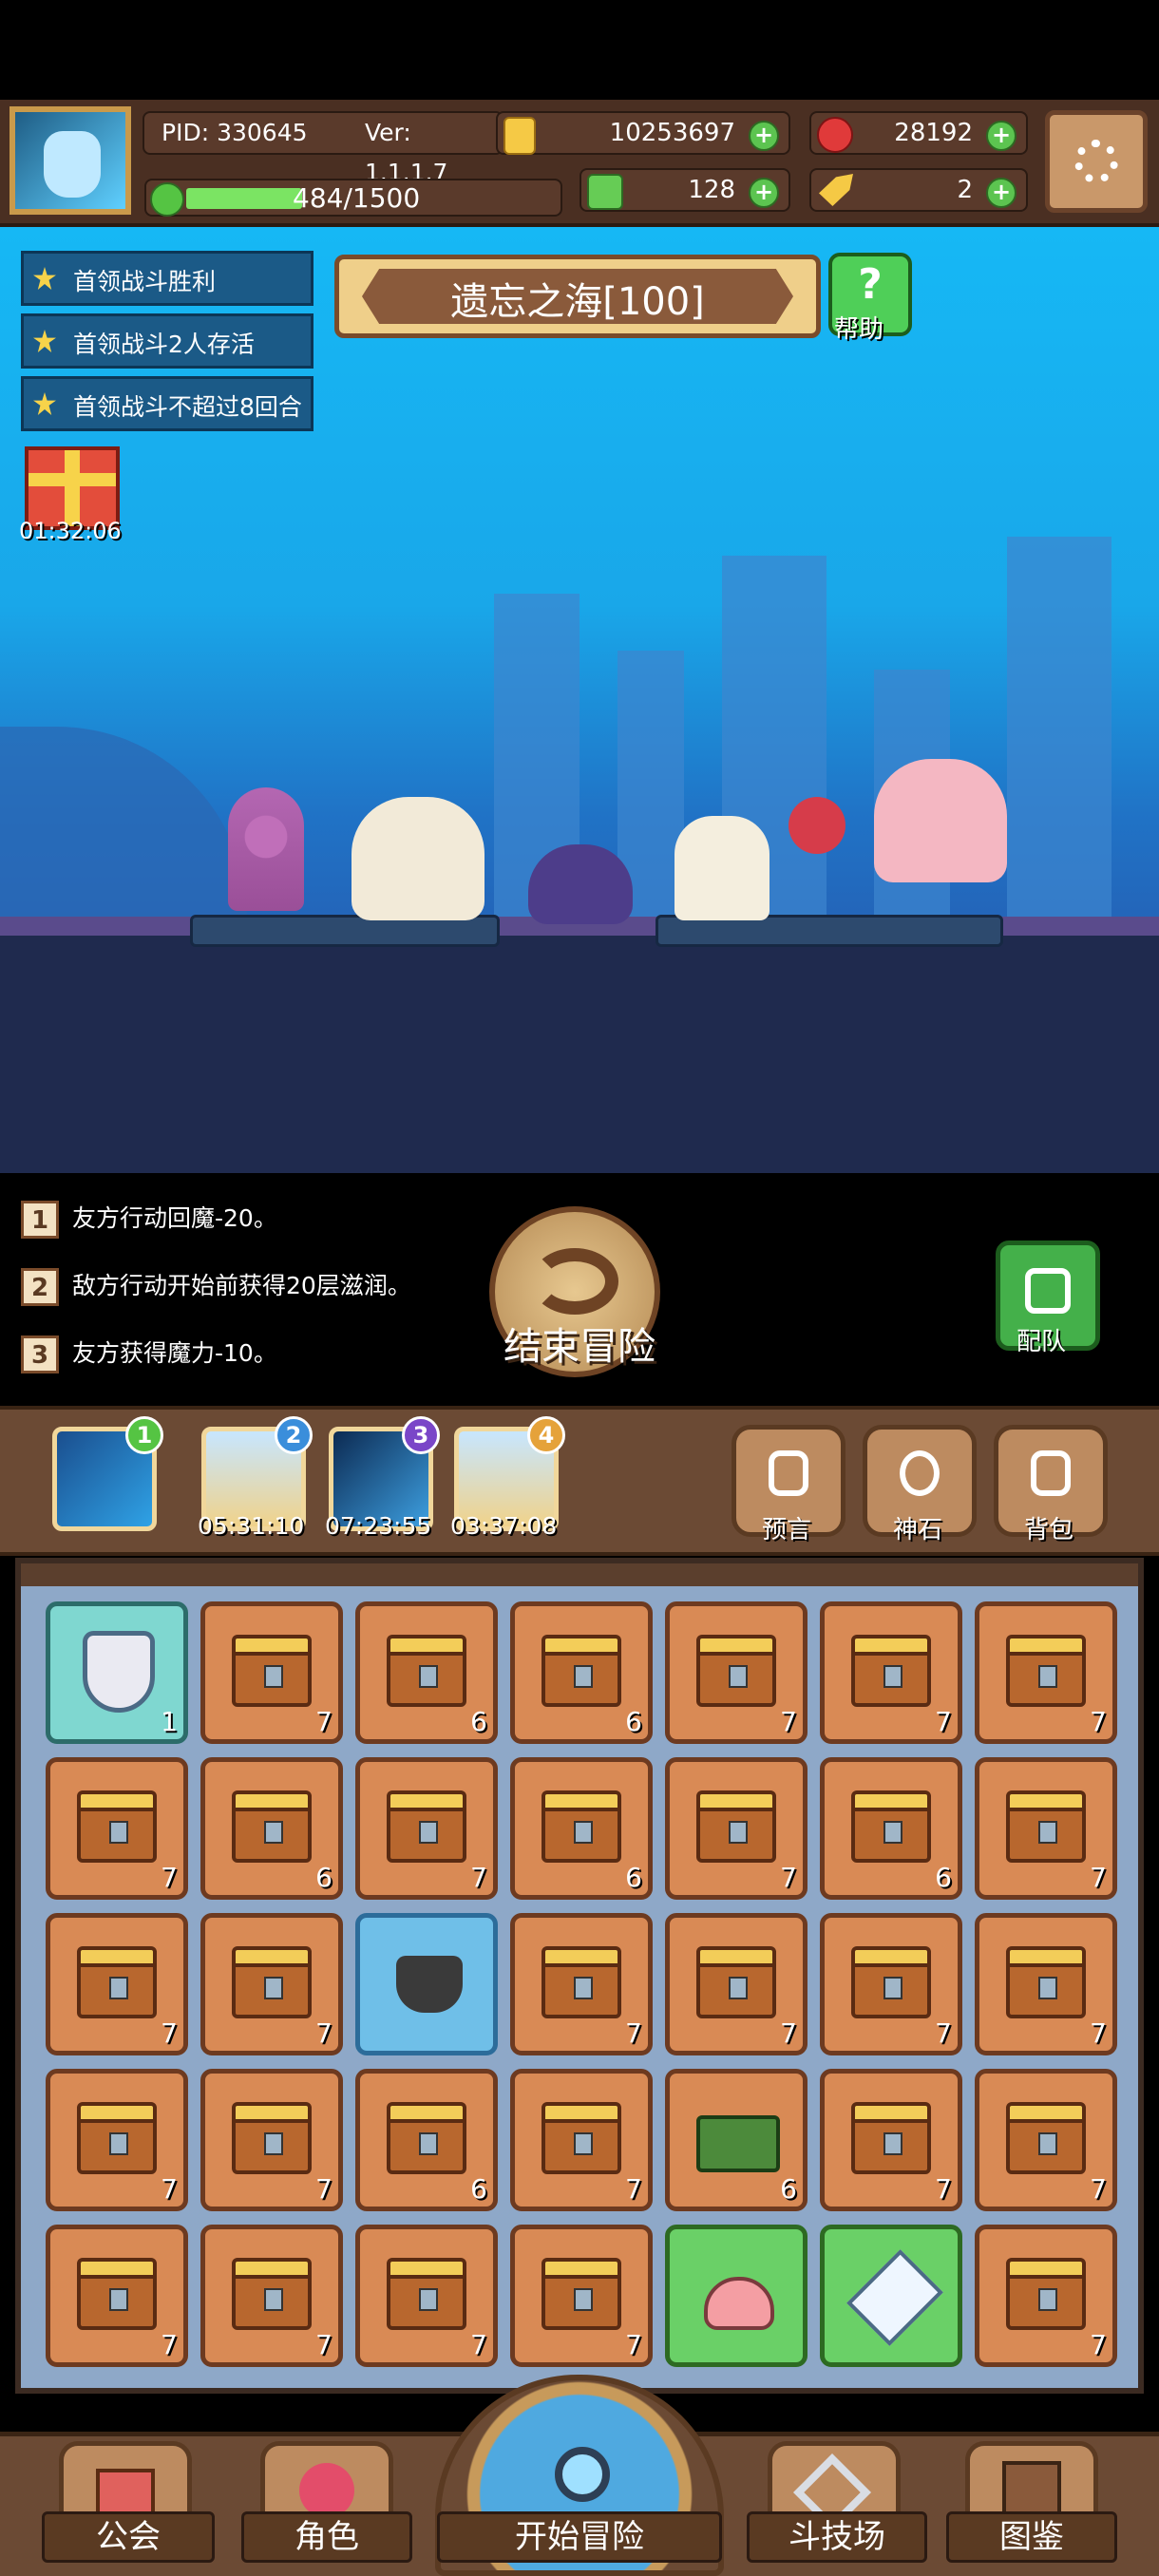 This screenshot has height=2576, width=1159. What do you see at coordinates (643, 133) in the screenshot?
I see `gold-pill: 10253697 +` at bounding box center [643, 133].